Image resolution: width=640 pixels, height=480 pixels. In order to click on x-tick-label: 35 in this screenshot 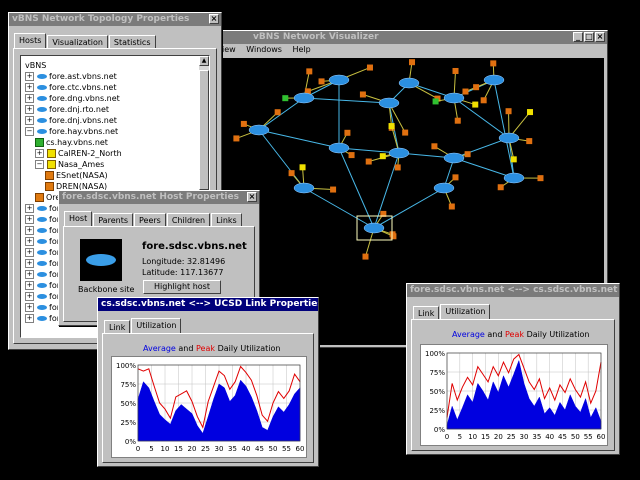, I will do `click(536, 437)`.